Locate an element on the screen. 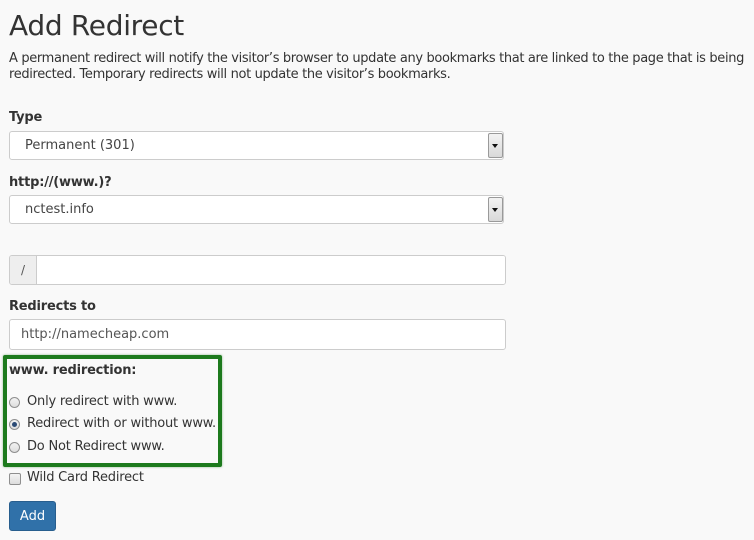 Image resolution: width=754 pixels, height=540 pixels. add-button: Add is located at coordinates (32, 516).